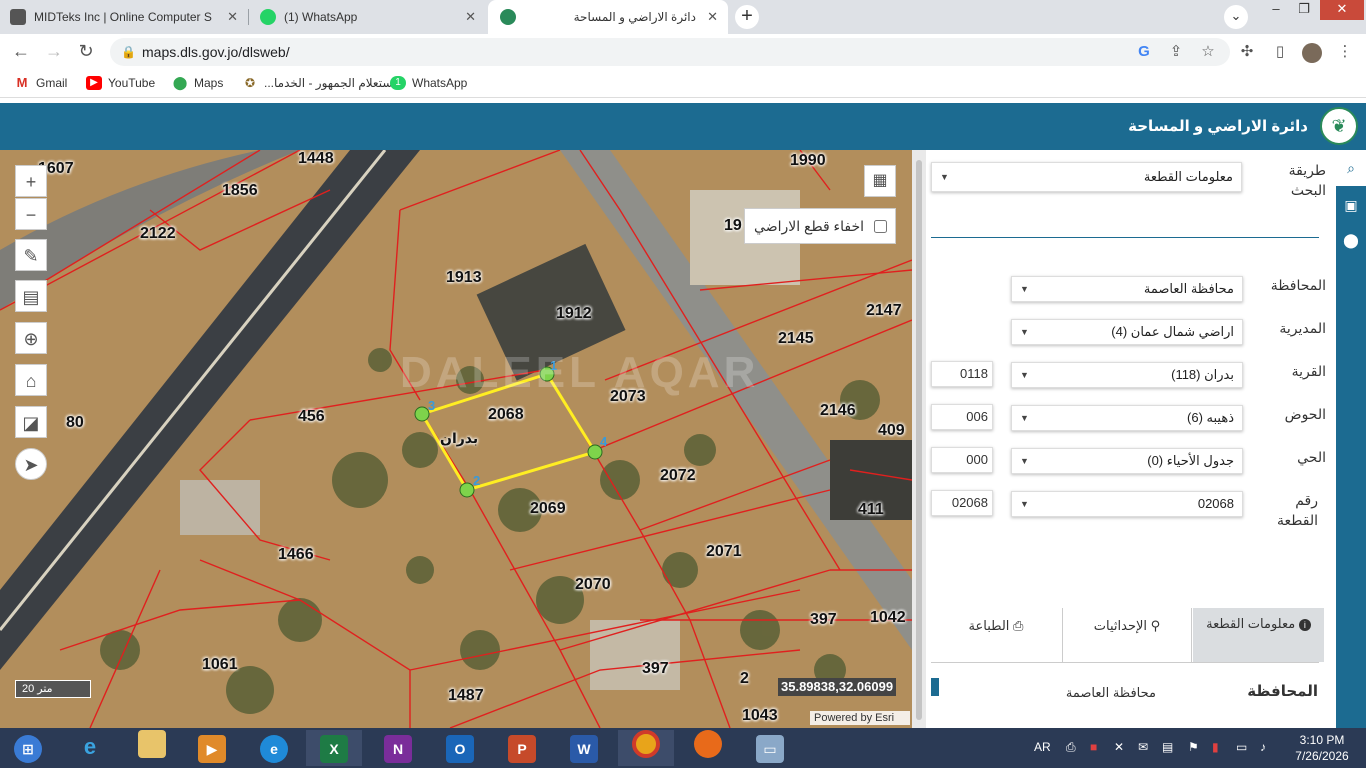  Describe the element at coordinates (398, 748) in the screenshot. I see `onenote-icon: N` at that location.